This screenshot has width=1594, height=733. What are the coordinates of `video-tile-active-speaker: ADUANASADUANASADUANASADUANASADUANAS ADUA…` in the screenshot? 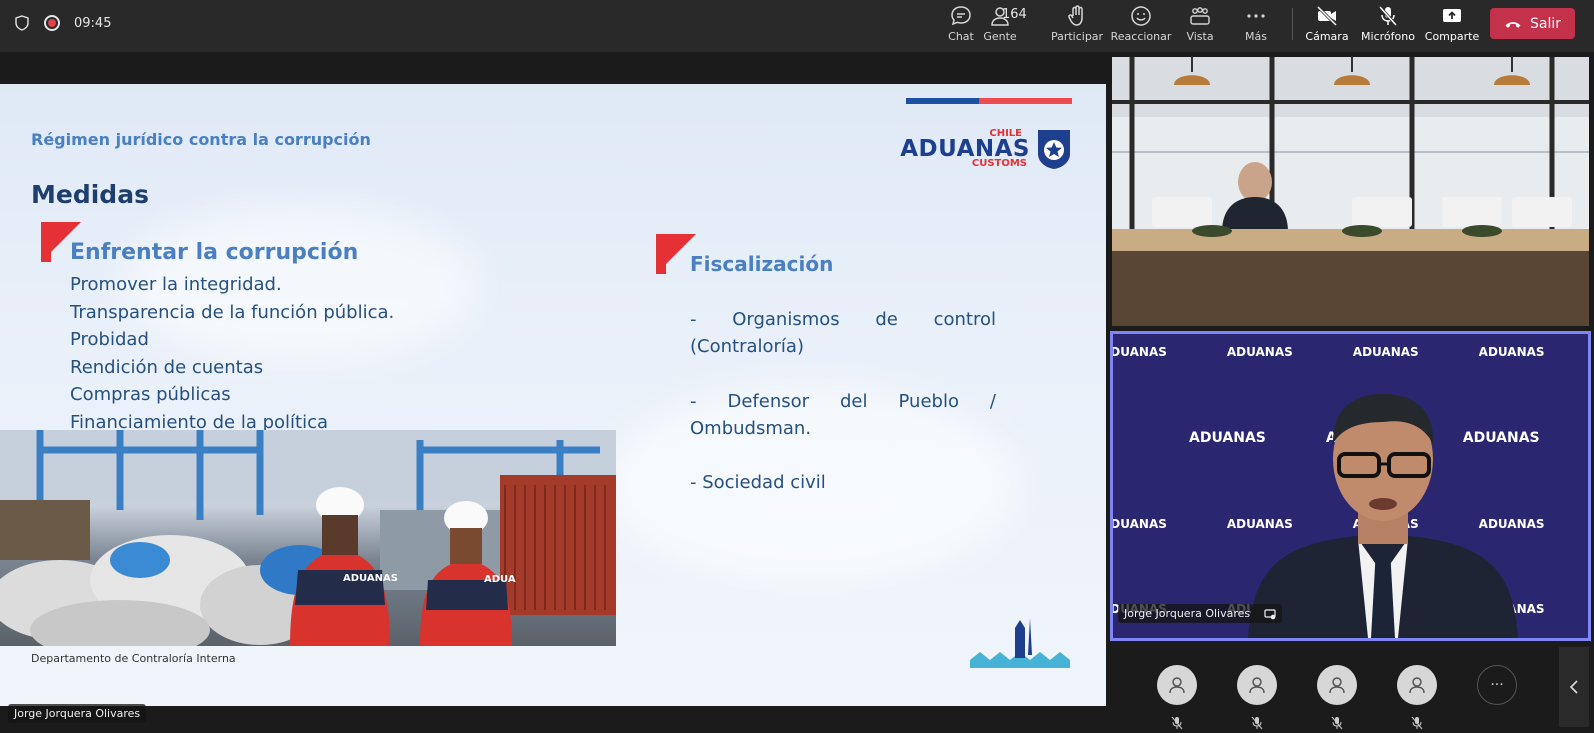 It's located at (1350, 486).